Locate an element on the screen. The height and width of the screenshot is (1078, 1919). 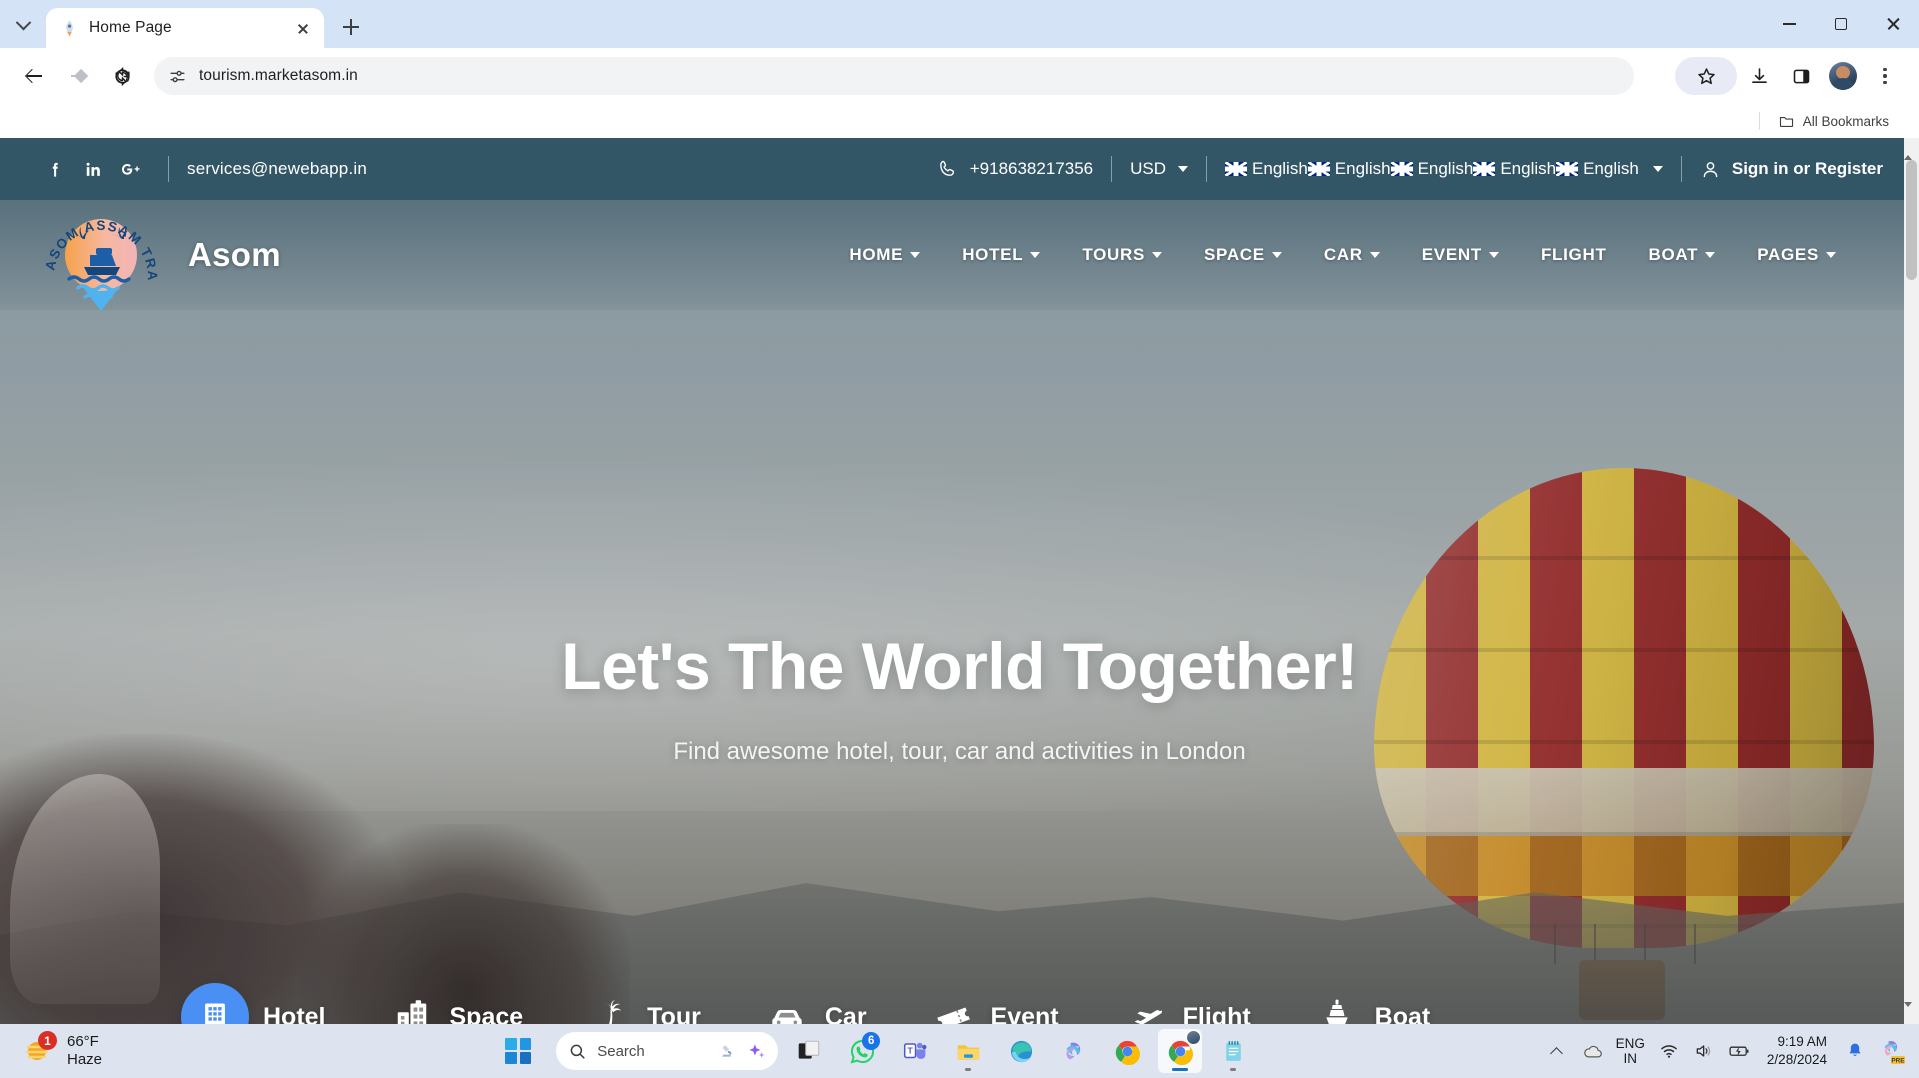
weather-temperature: 66°F is located at coordinates (83, 1041).